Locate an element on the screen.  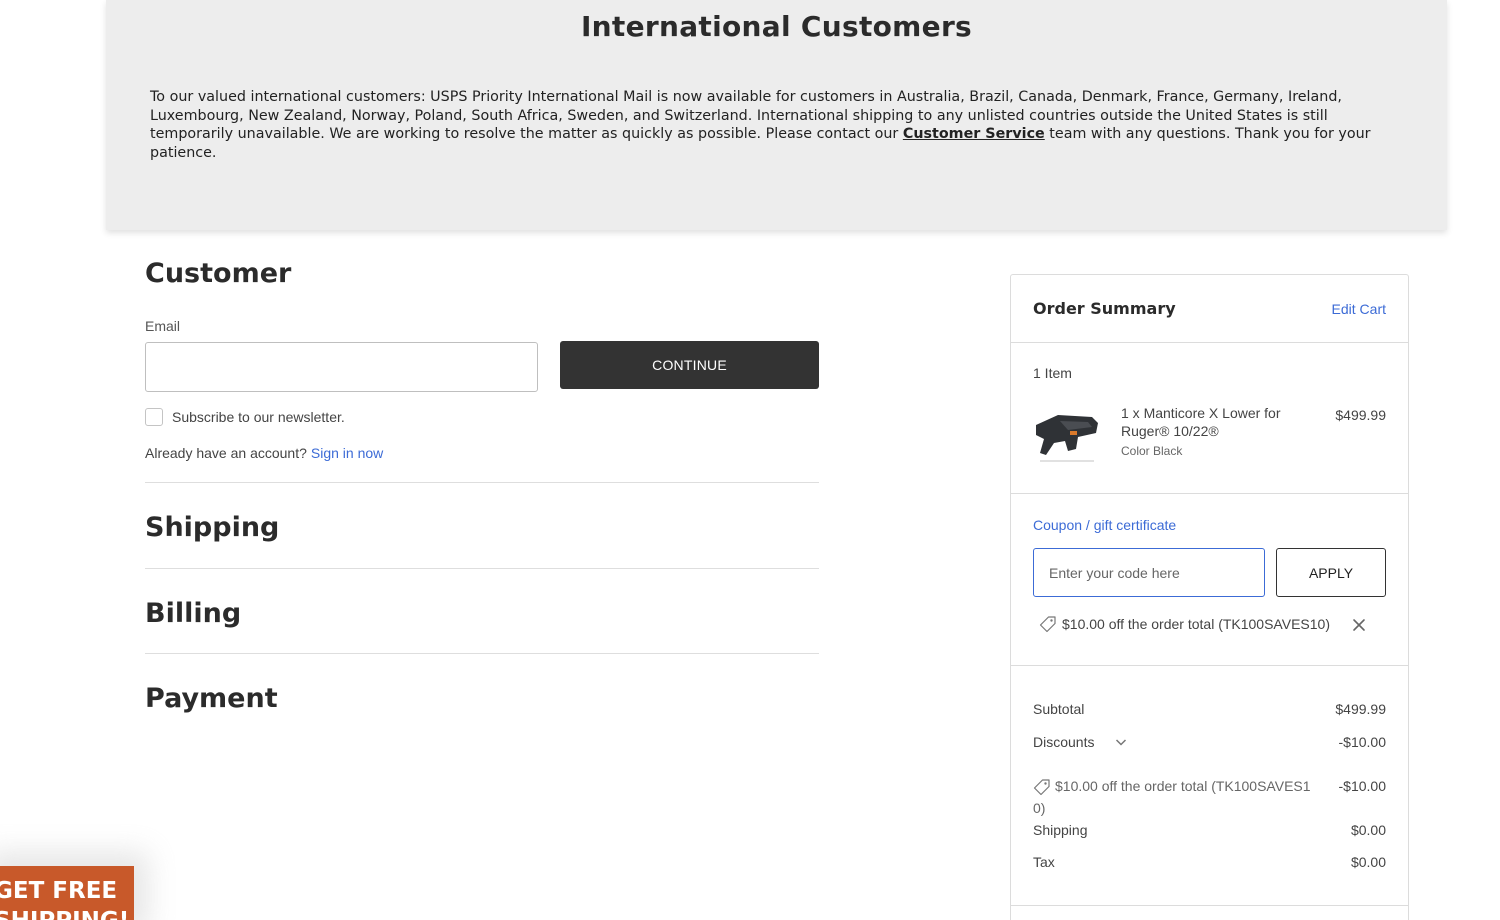
order-summary-header: Order Summary Edit Cart is located at coordinates (1209, 309).